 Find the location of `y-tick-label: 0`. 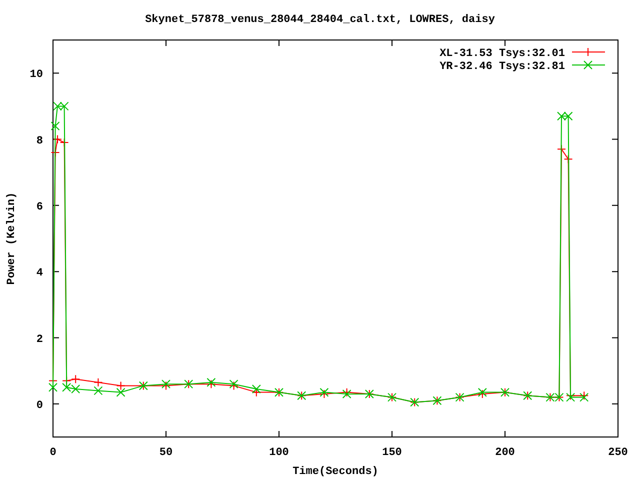

y-tick-label: 0 is located at coordinates (39, 406).